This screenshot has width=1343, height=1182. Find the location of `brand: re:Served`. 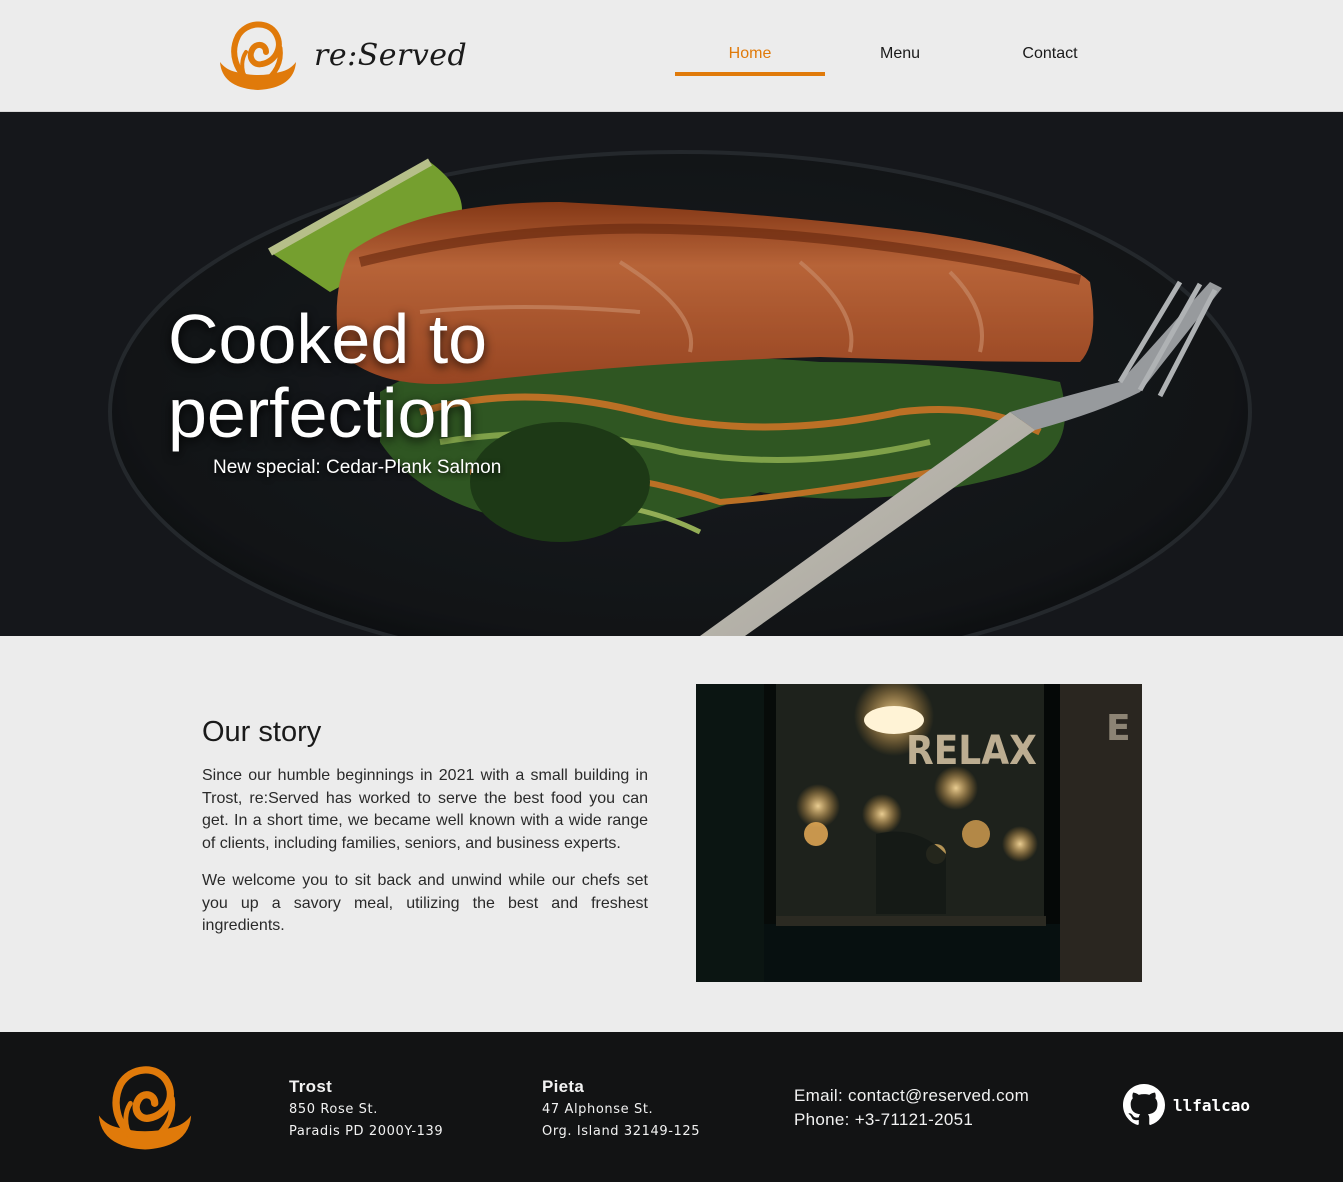

brand: re:Served is located at coordinates (341, 55).